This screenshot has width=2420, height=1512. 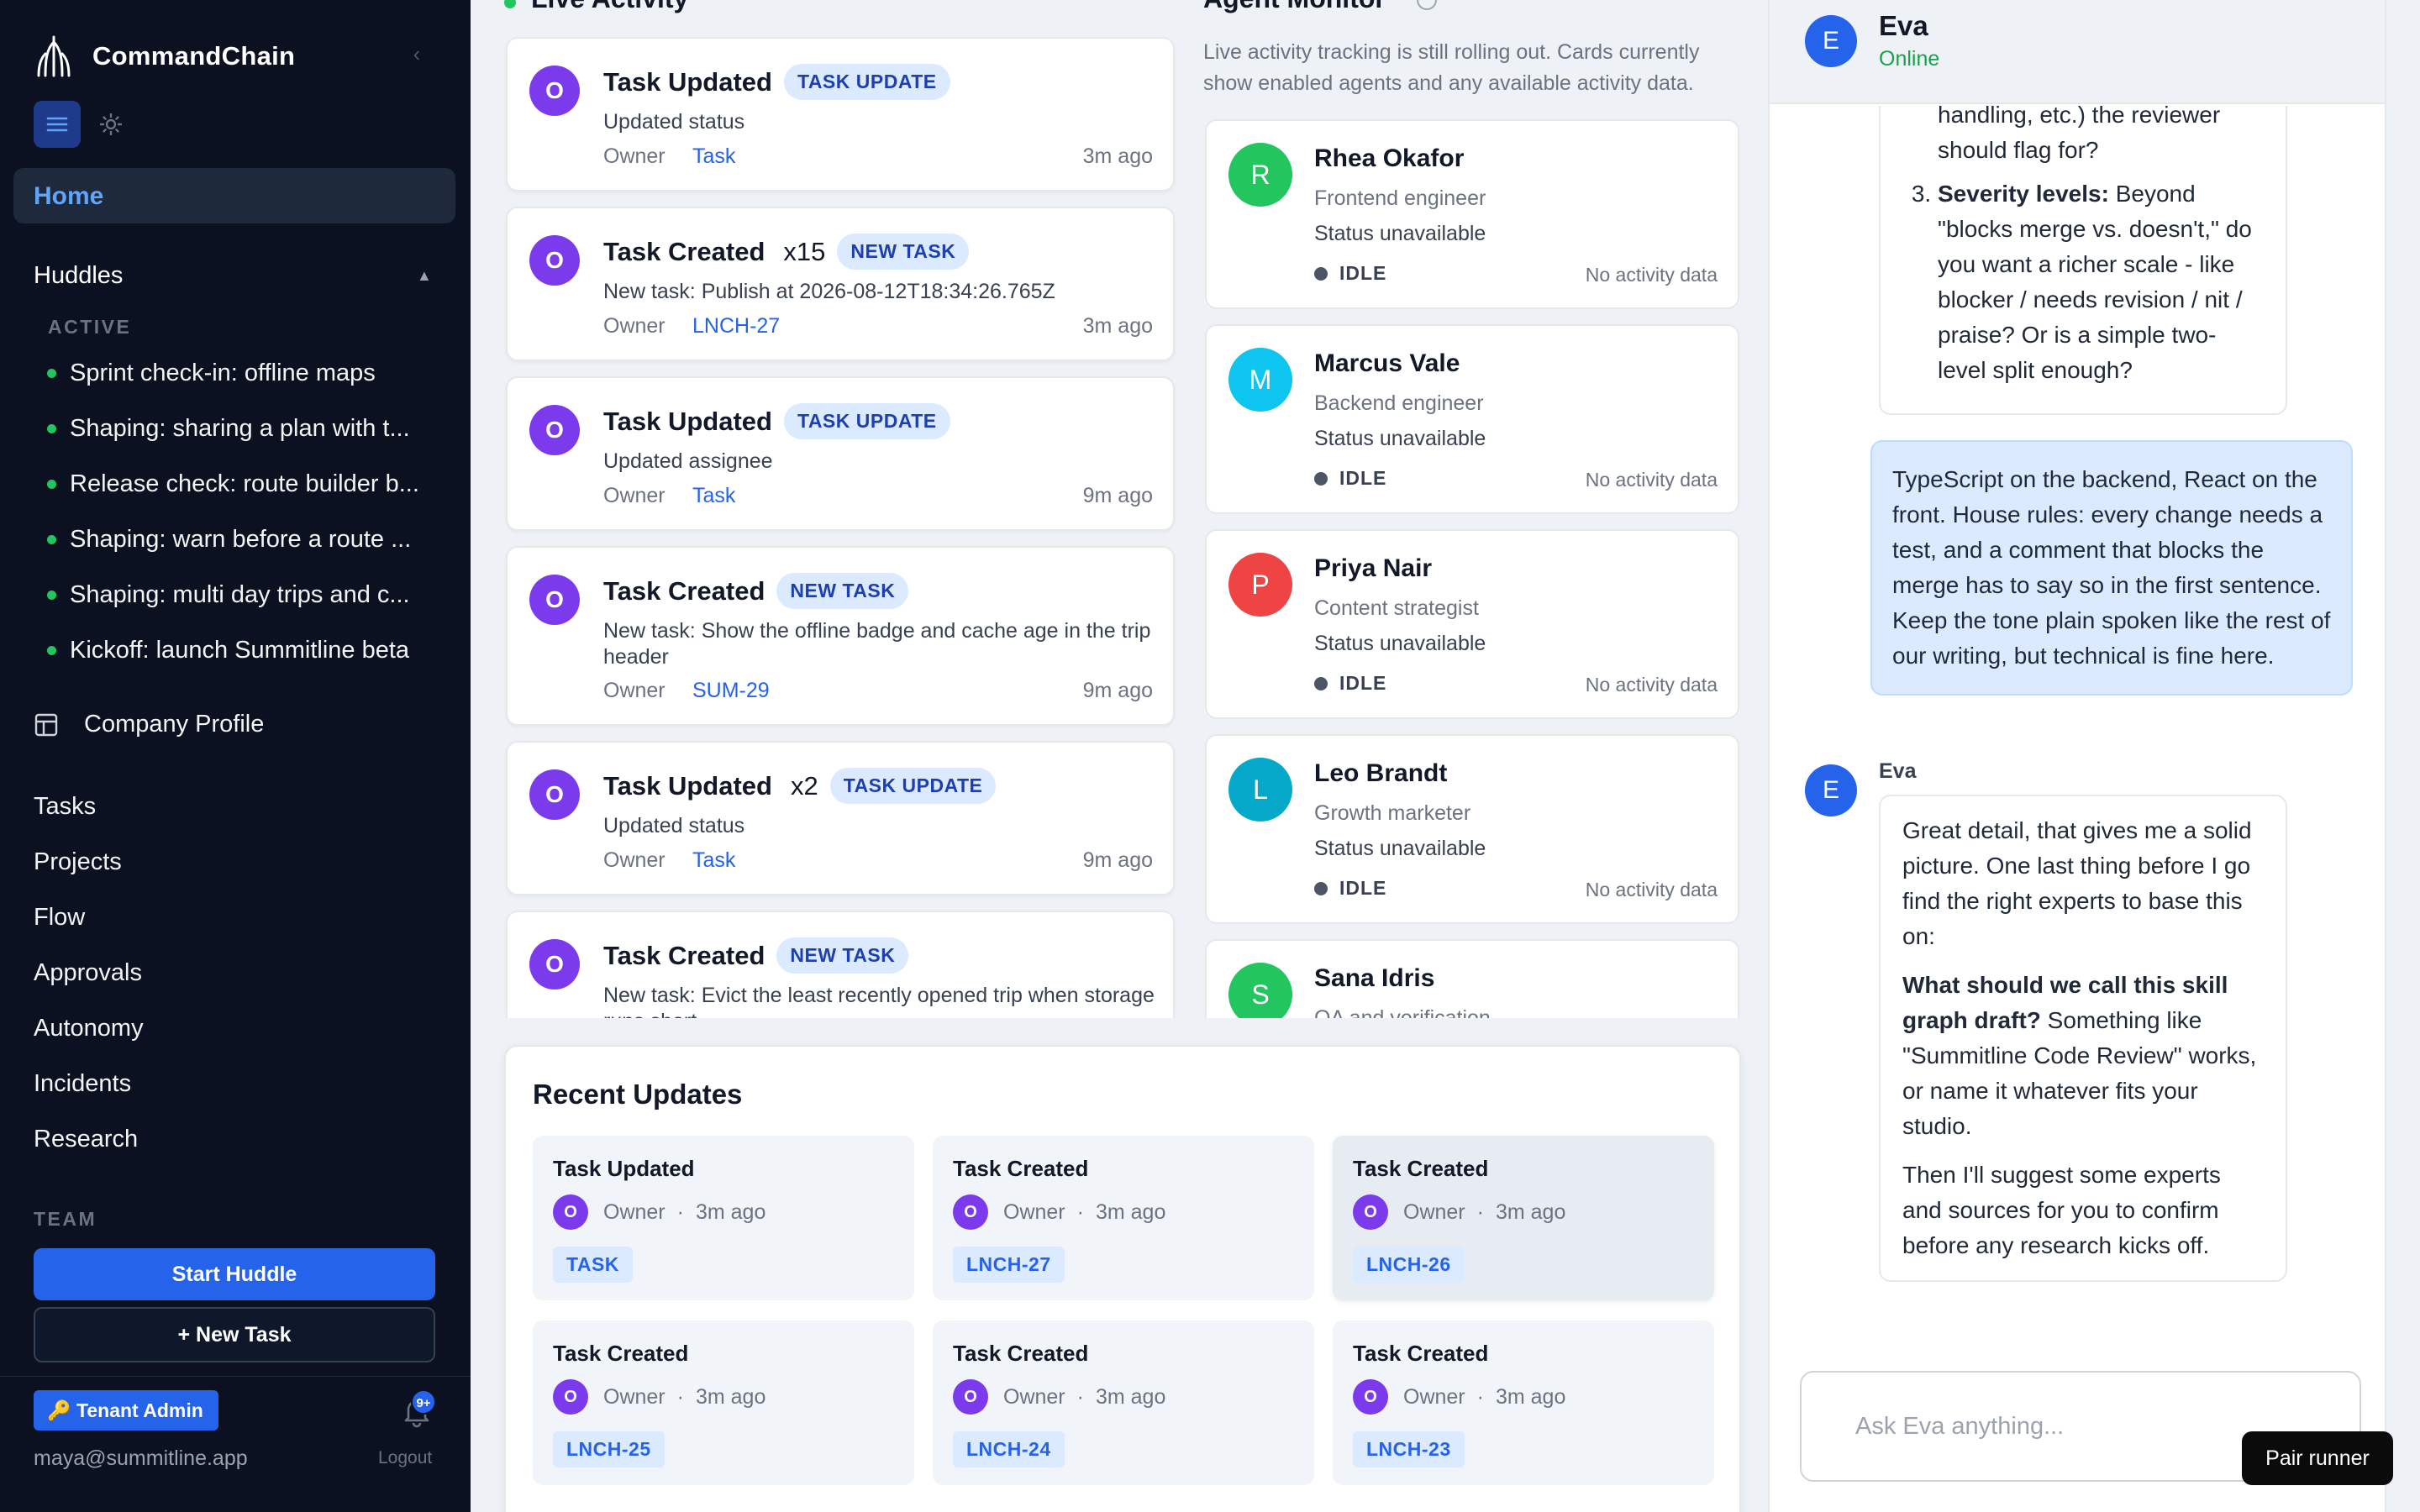 I want to click on activity-task-link: LNCH-27, so click(x=736, y=326).